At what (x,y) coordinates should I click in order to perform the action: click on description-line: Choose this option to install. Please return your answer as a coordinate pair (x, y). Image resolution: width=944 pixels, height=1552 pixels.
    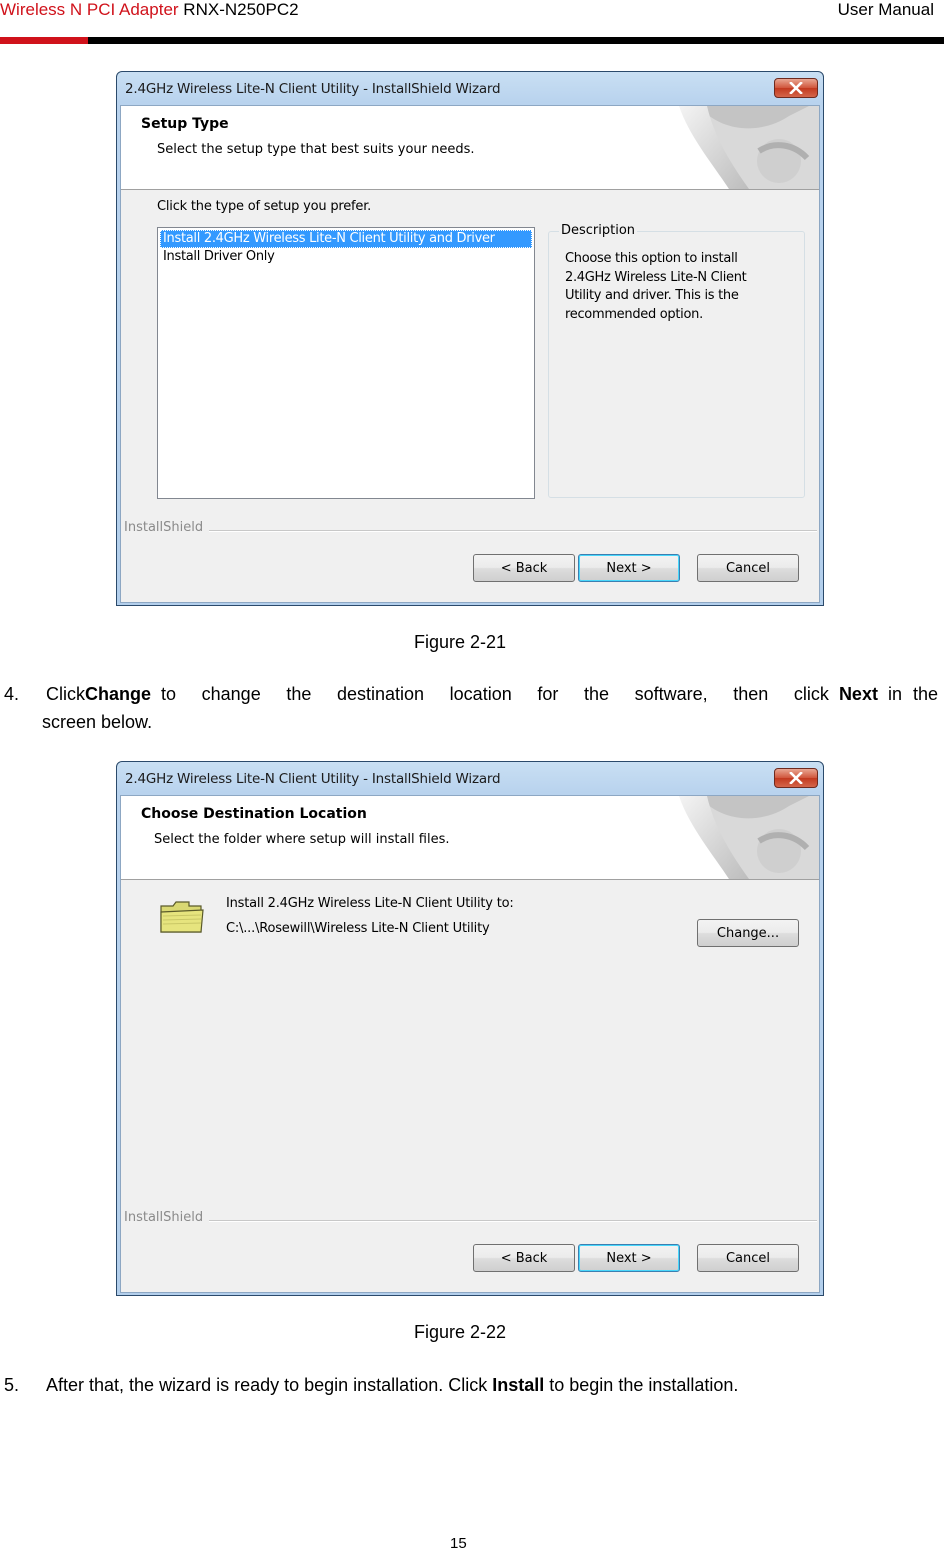
    Looking at the image, I should click on (651, 258).